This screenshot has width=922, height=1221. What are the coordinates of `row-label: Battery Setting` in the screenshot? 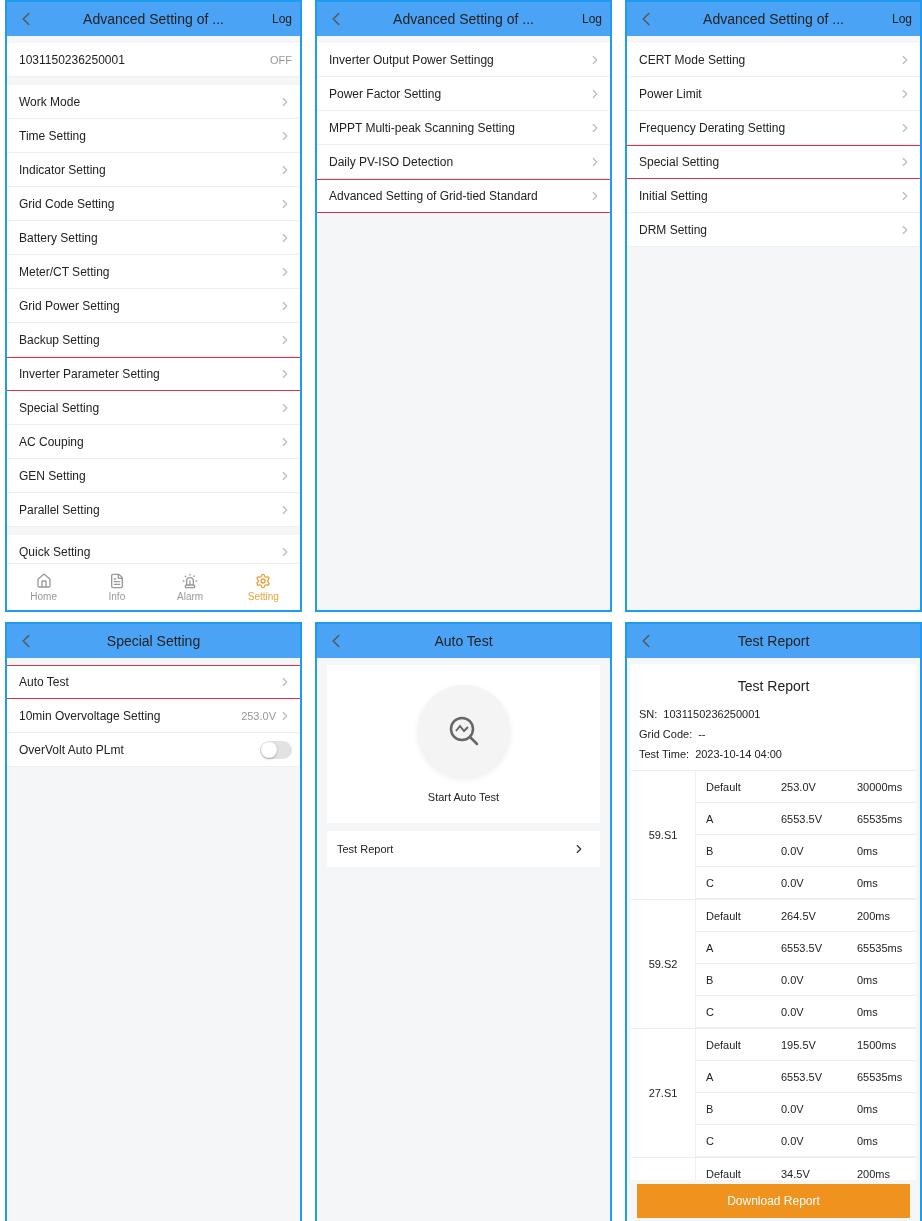 It's located at (58, 238).